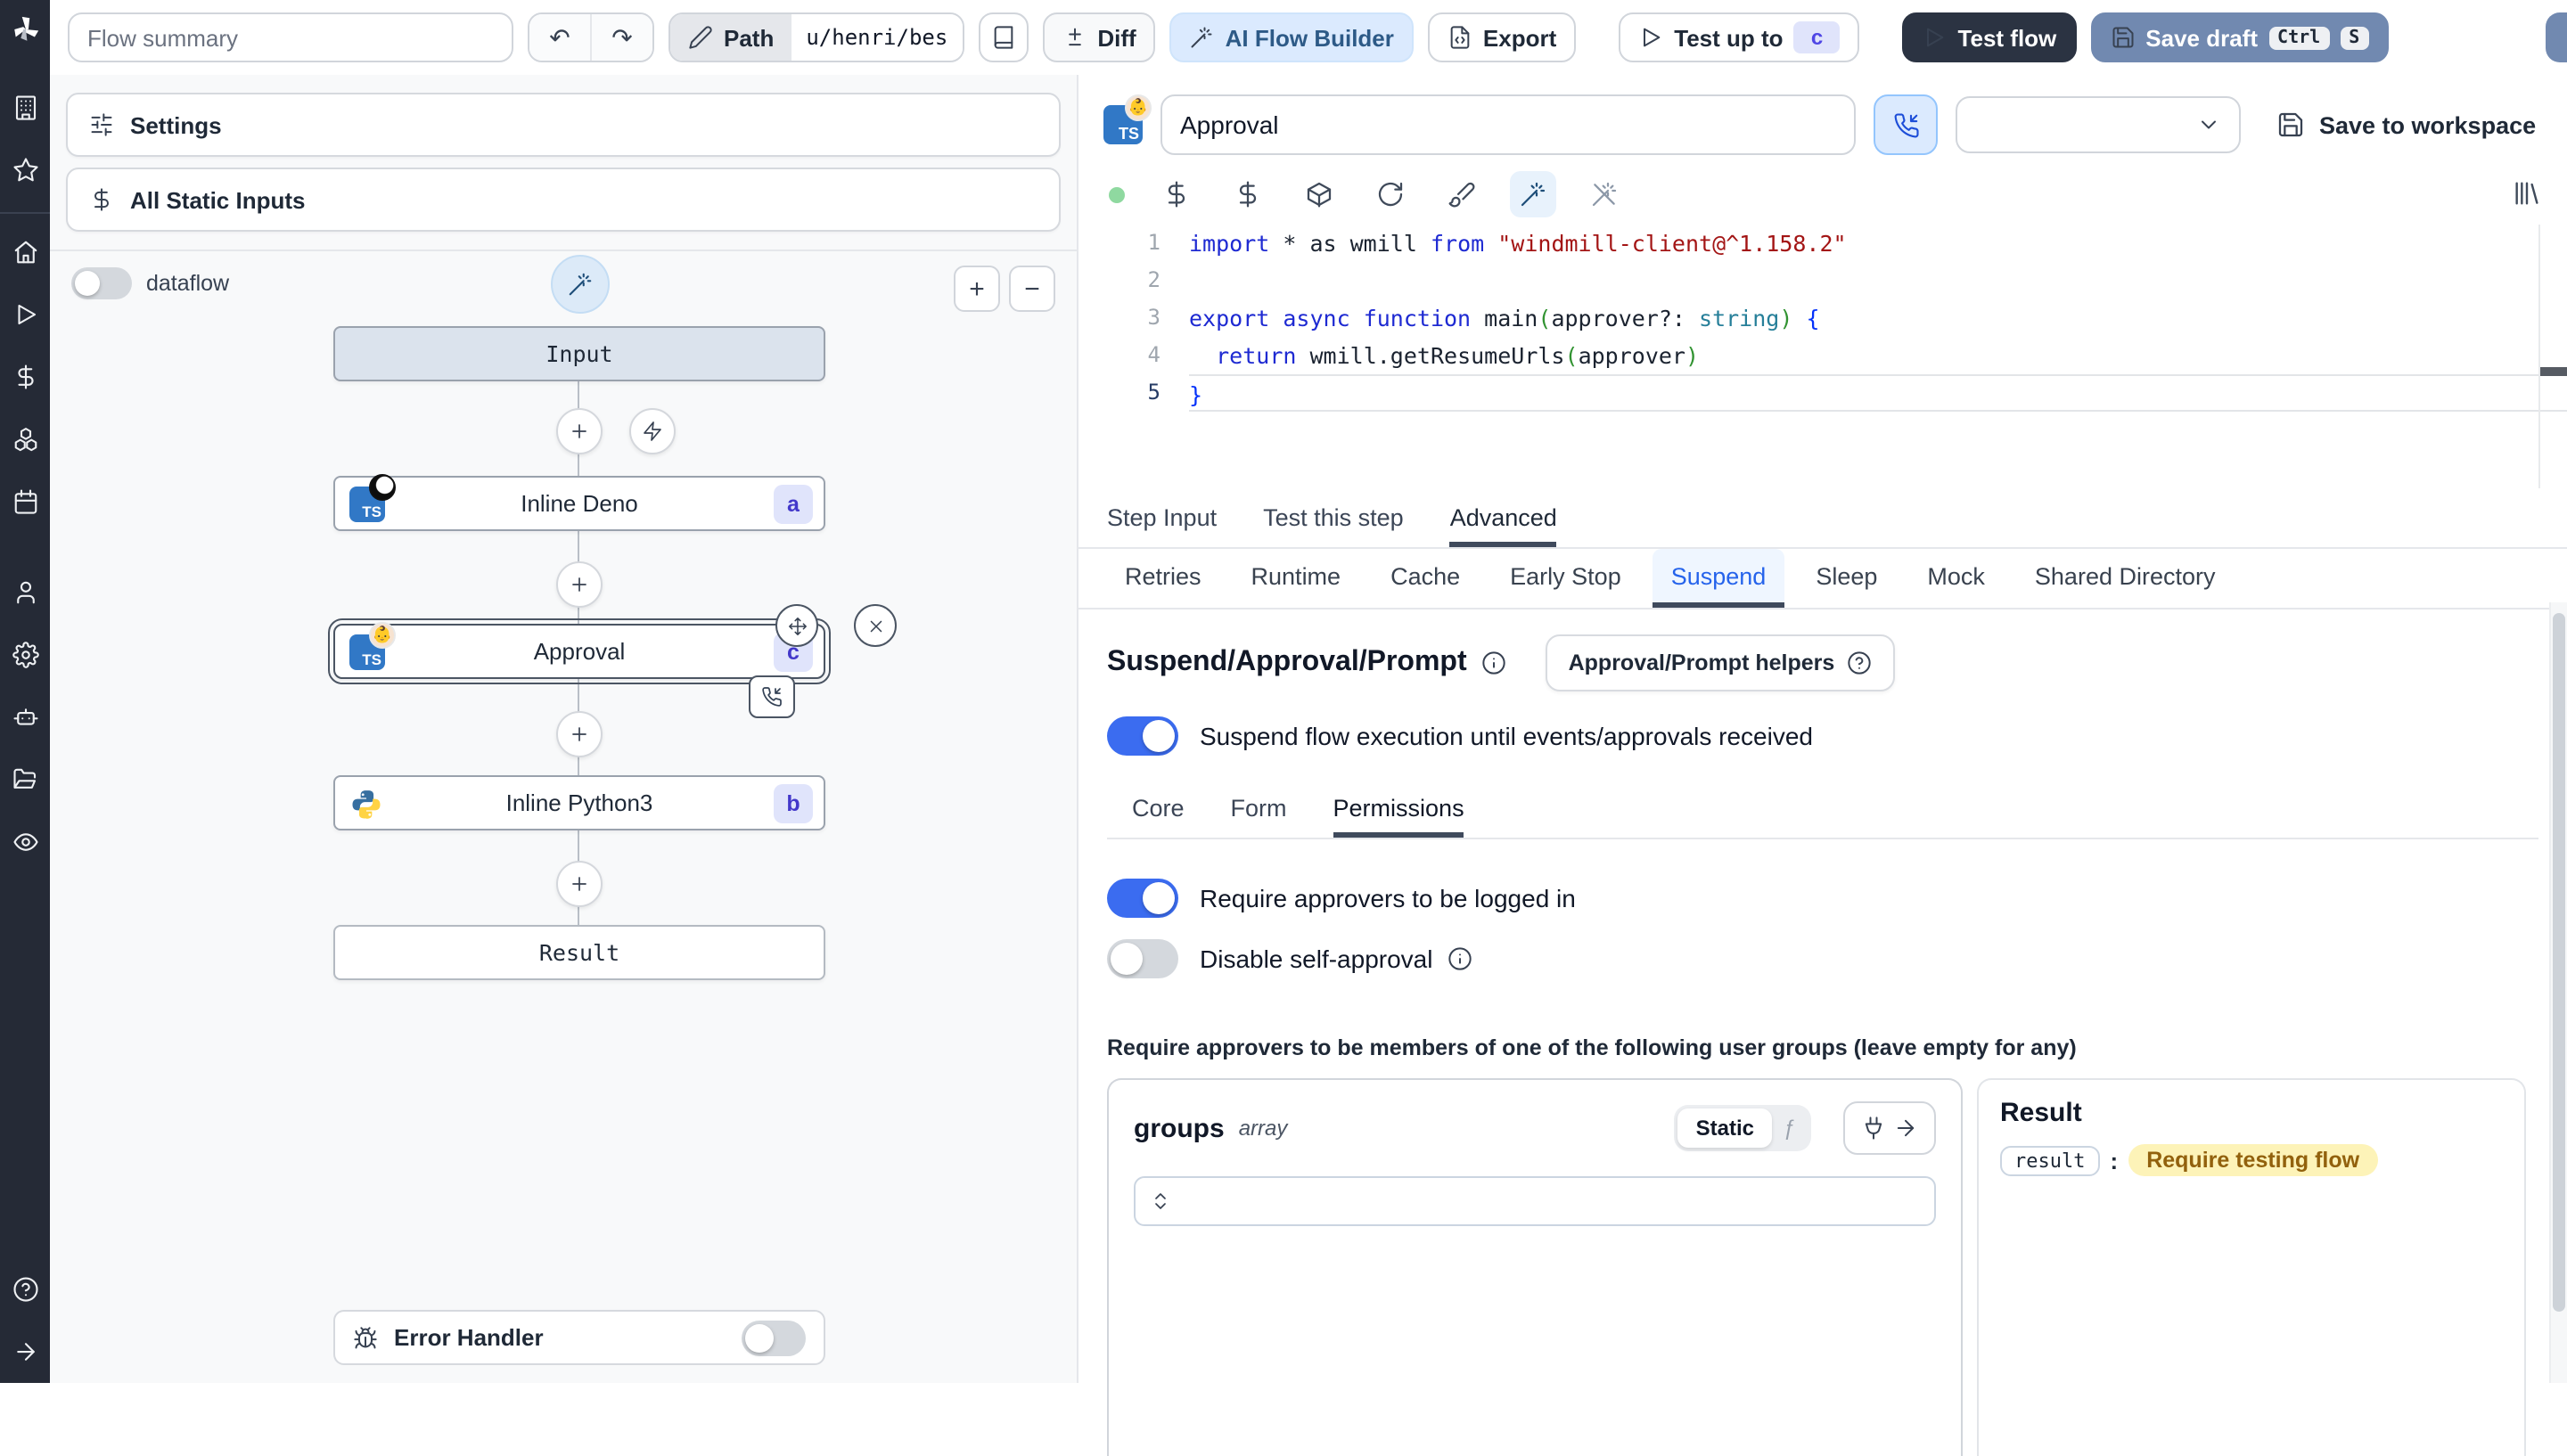  Describe the element at coordinates (1822, 393) in the screenshot. I see `code-line: 5}` at that location.